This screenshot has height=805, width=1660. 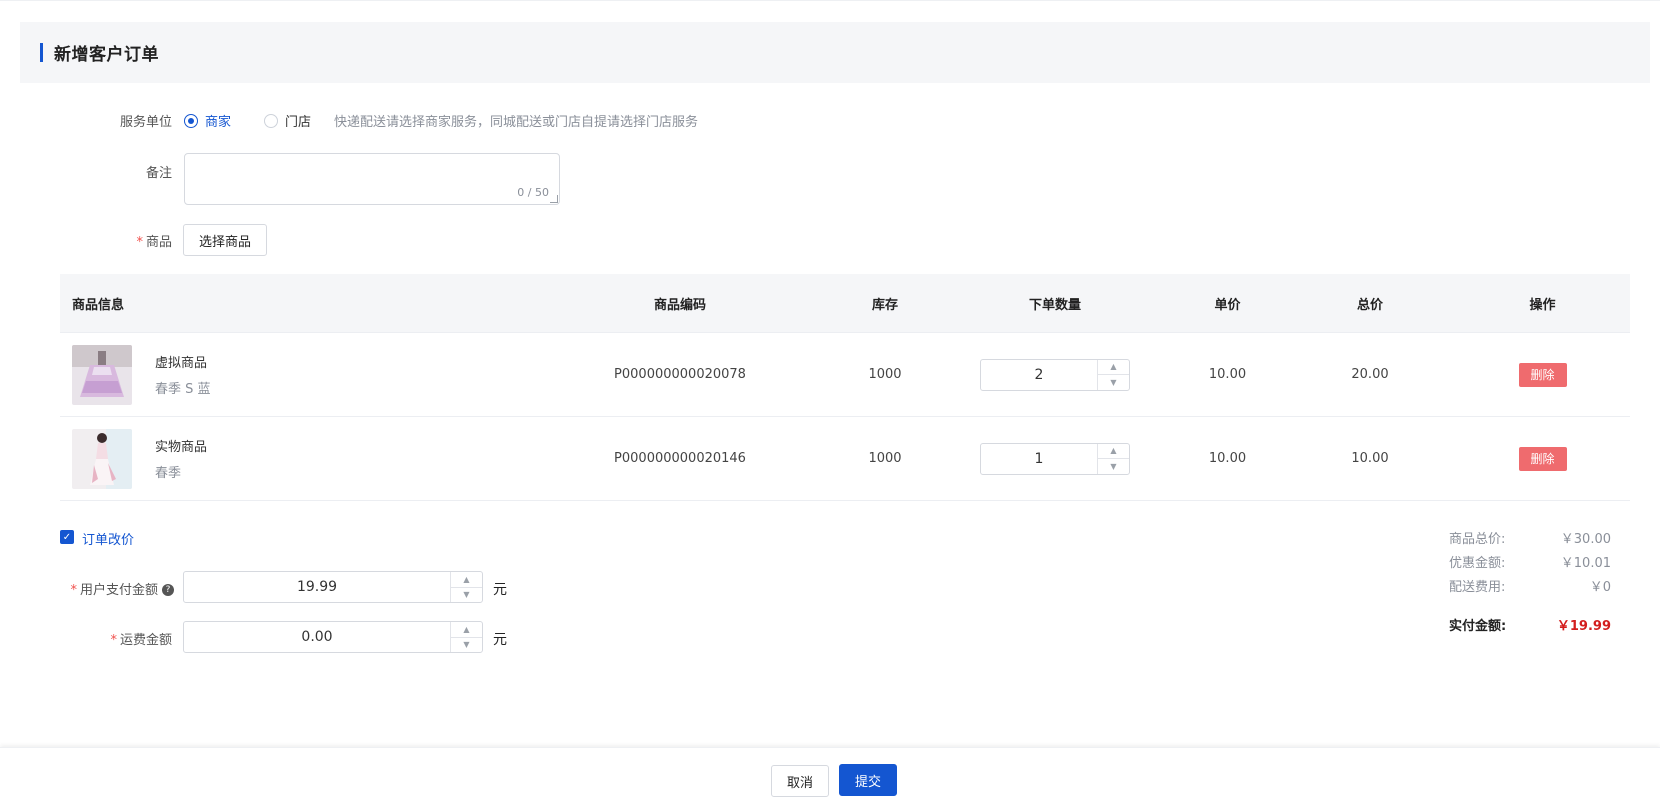 I want to click on price-change-checkbox: ✓, so click(x=67, y=537).